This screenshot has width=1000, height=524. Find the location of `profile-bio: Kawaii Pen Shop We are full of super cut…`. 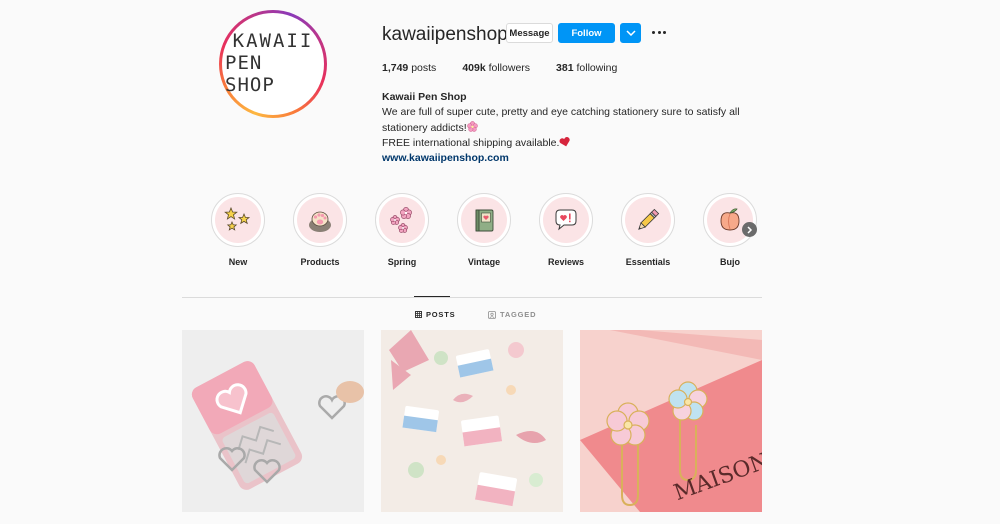

profile-bio: Kawaii Pen Shop We are full of super cut… is located at coordinates (567, 128).